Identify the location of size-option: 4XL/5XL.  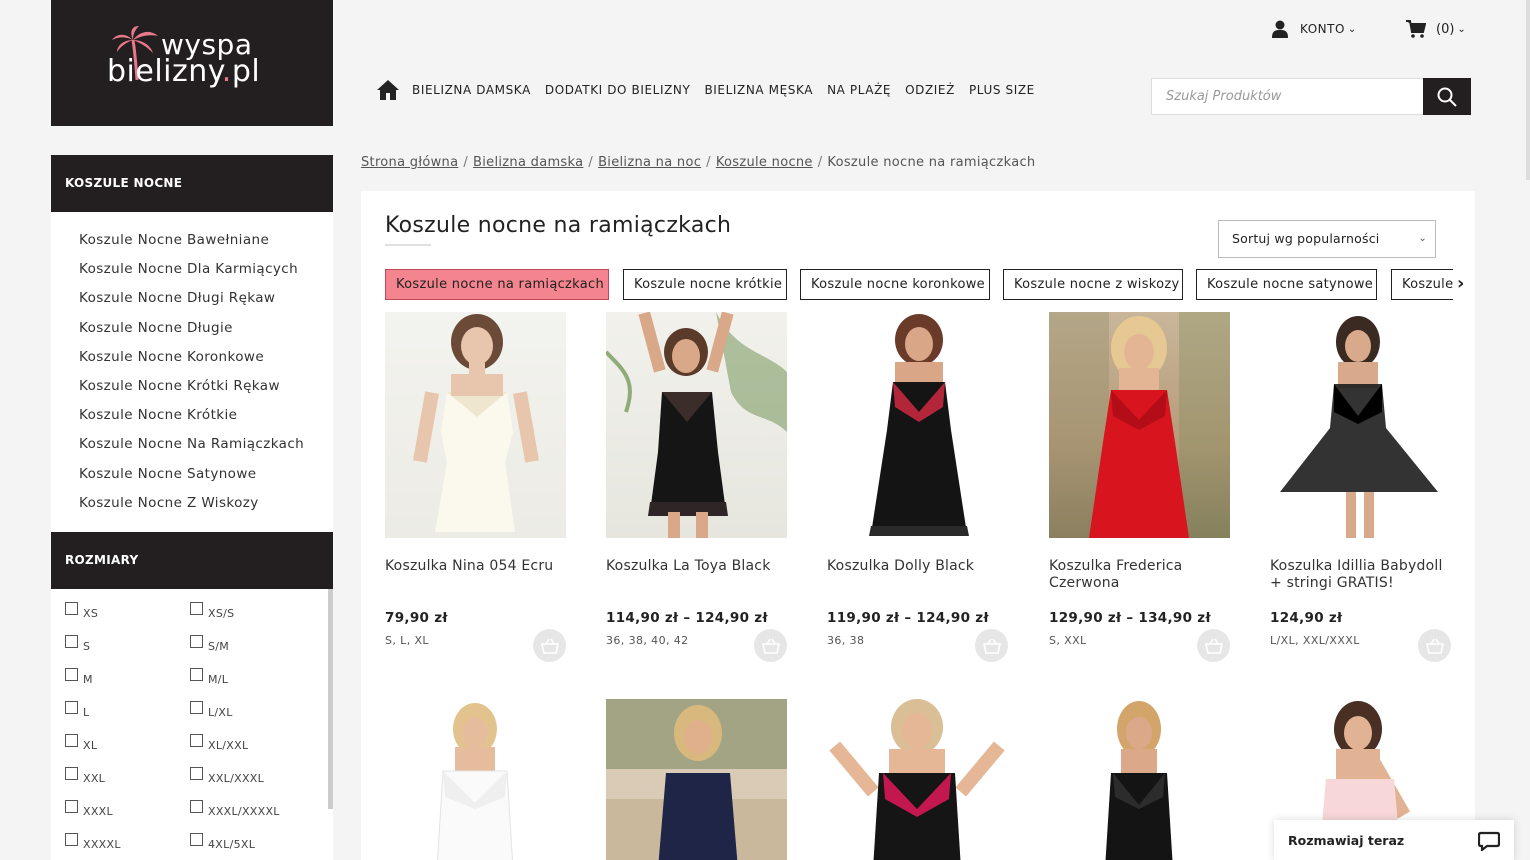
(252, 842).